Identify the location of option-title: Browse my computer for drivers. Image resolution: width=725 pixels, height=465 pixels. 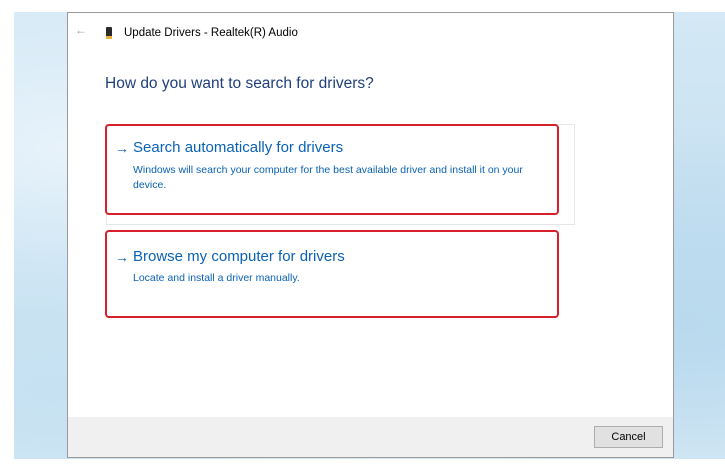
(239, 256).